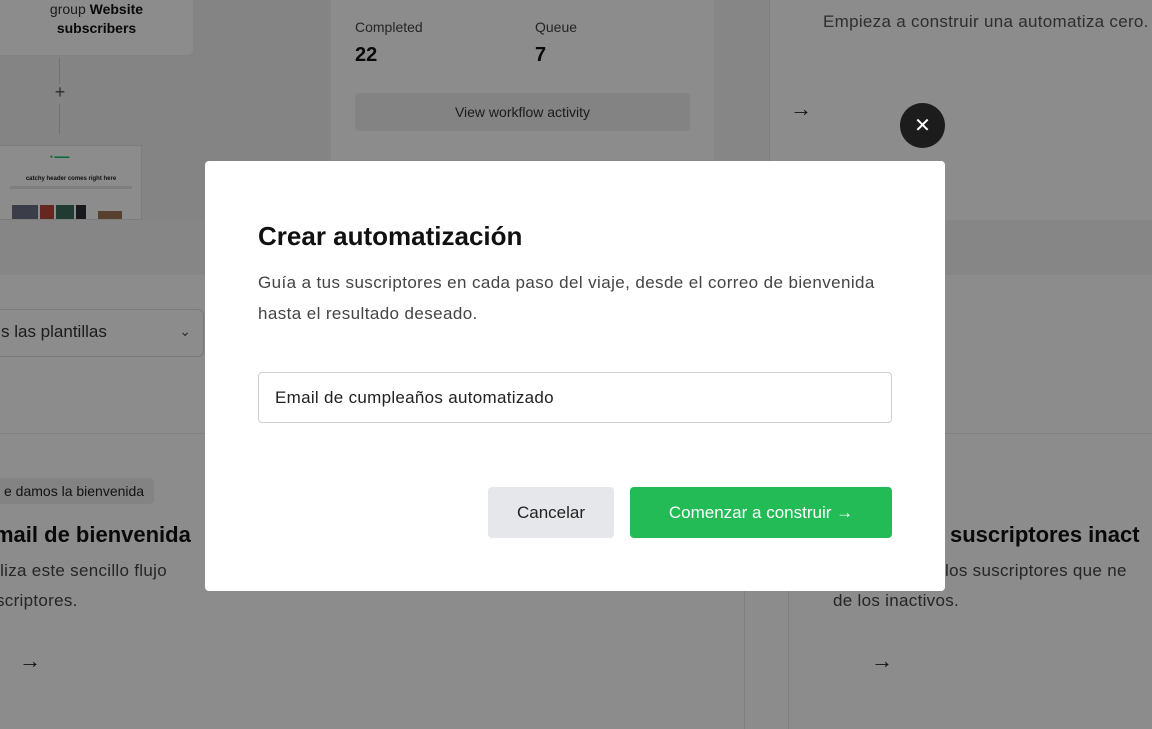 Image resolution: width=1152 pixels, height=729 pixels. Describe the element at coordinates (551, 512) in the screenshot. I see `cancel-button: Cancelar` at that location.